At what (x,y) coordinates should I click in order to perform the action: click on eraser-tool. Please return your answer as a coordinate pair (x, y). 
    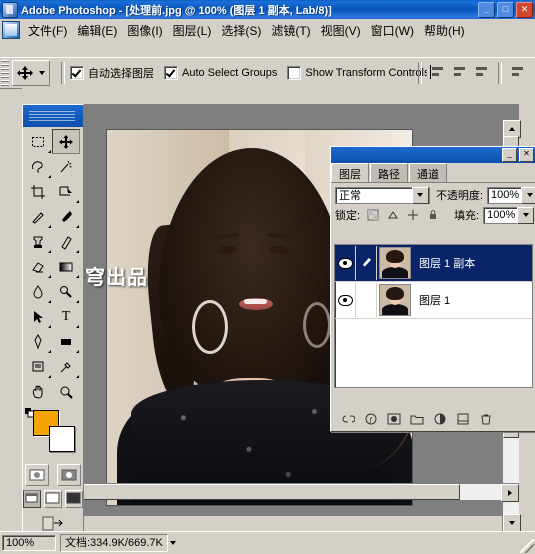
    Looking at the image, I should click on (38, 266).